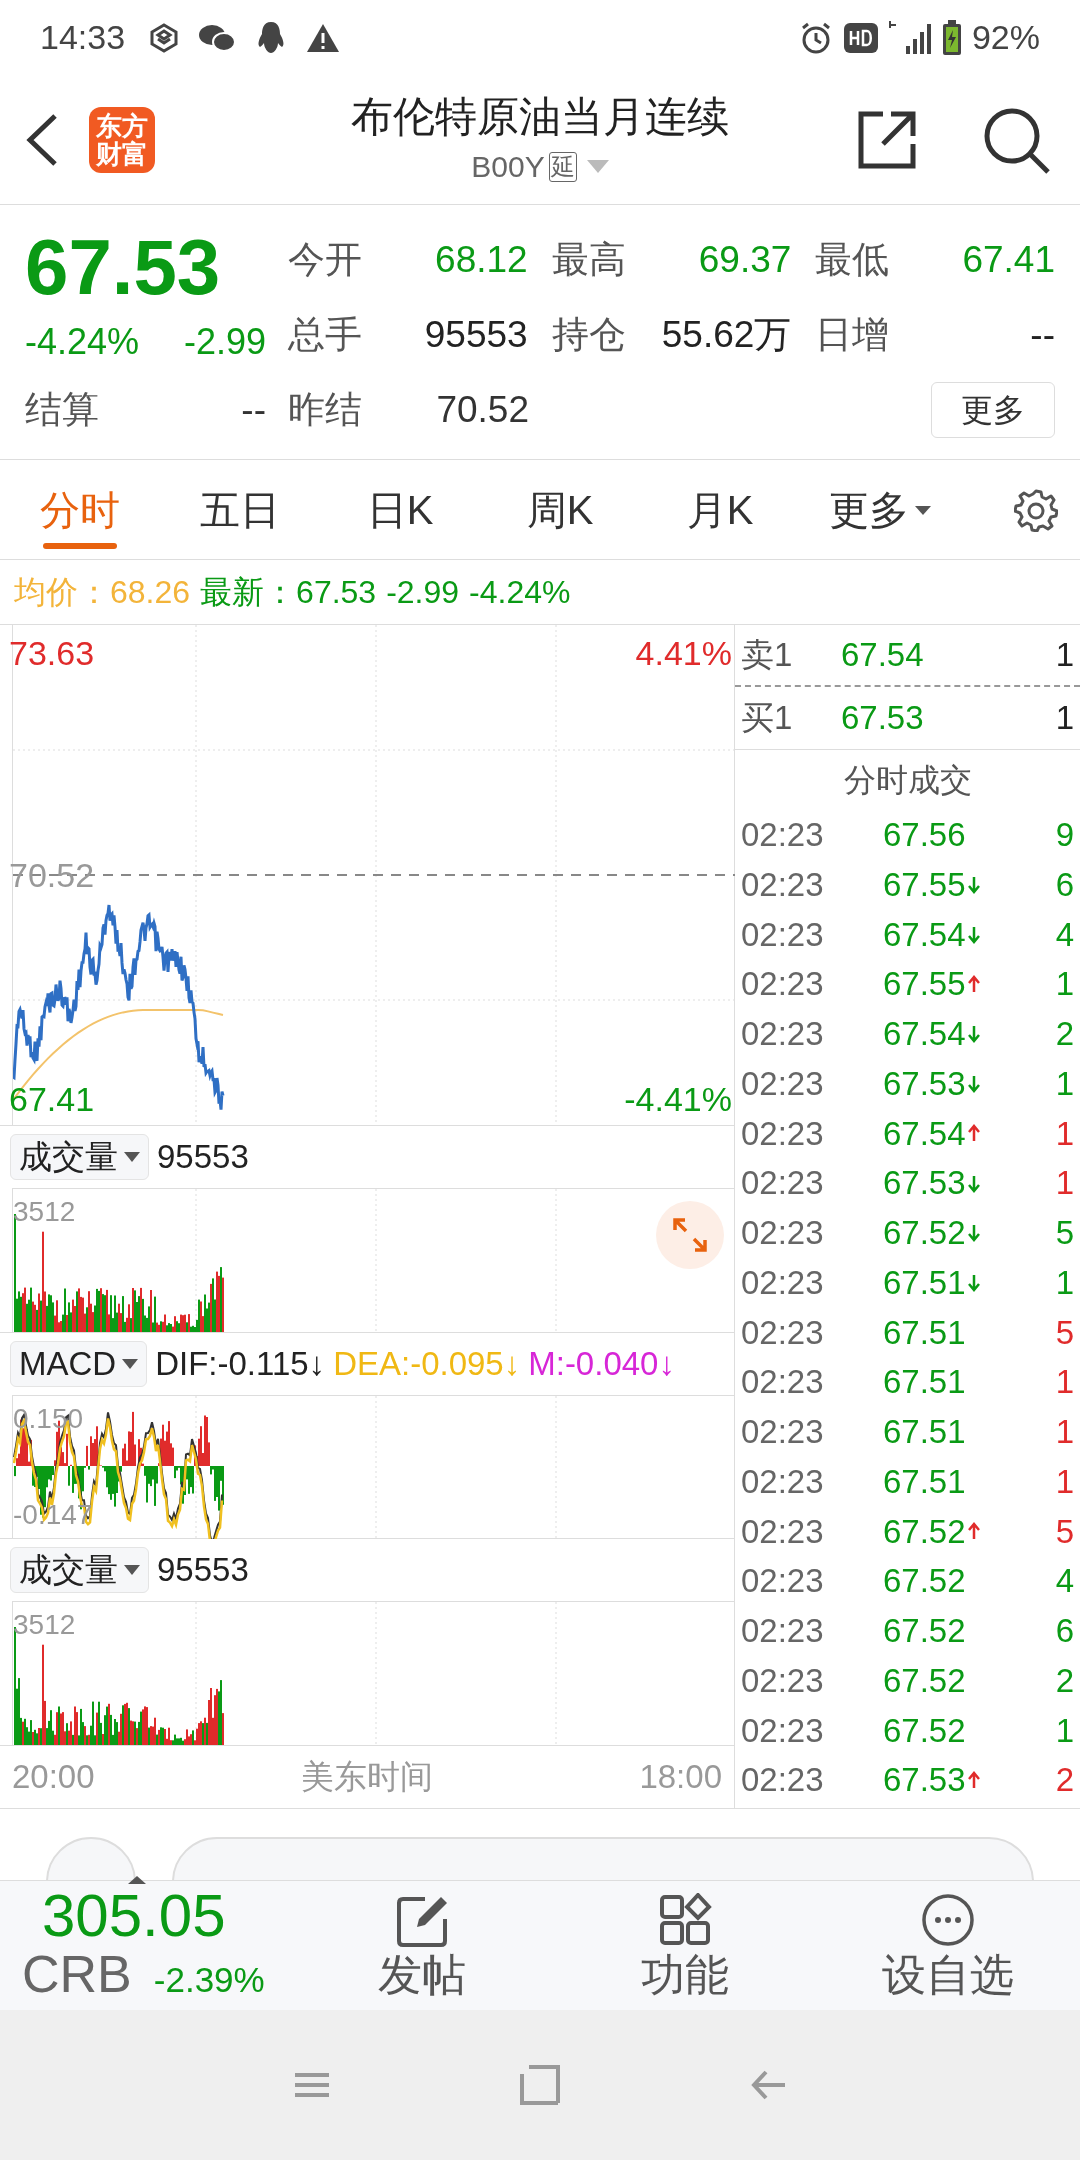  What do you see at coordinates (520, 592) in the screenshot?
I see `change-percent: -4.24%` at bounding box center [520, 592].